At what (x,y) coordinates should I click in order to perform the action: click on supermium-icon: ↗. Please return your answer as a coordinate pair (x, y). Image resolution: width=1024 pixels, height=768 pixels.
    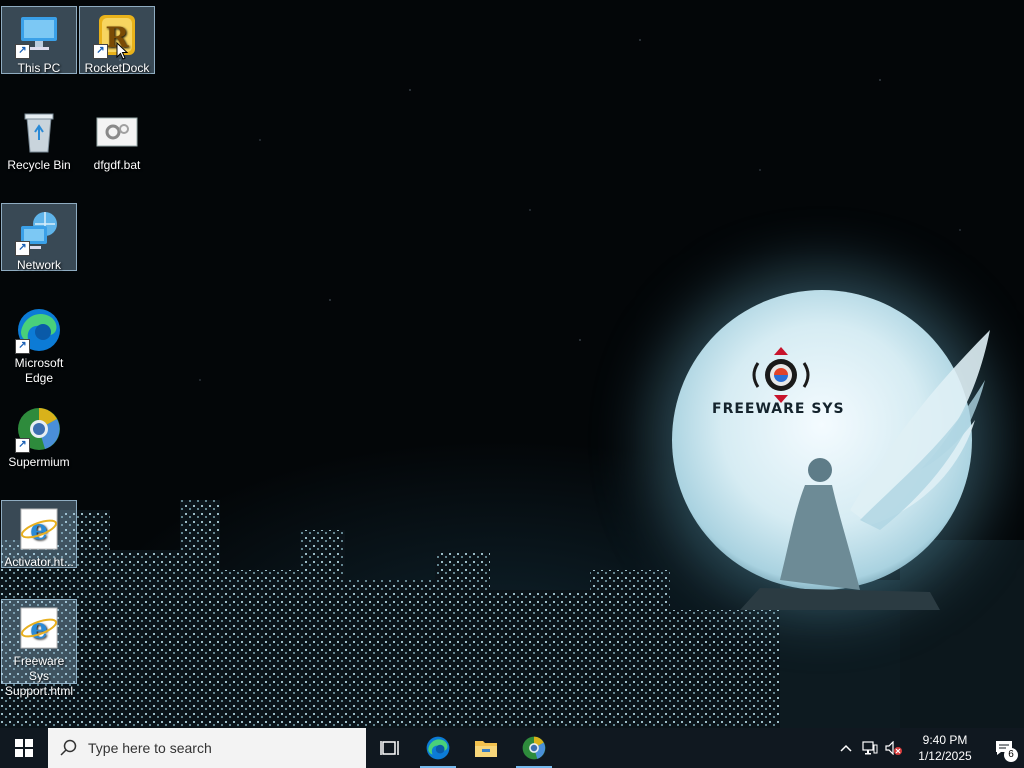
    Looking at the image, I should click on (39, 429).